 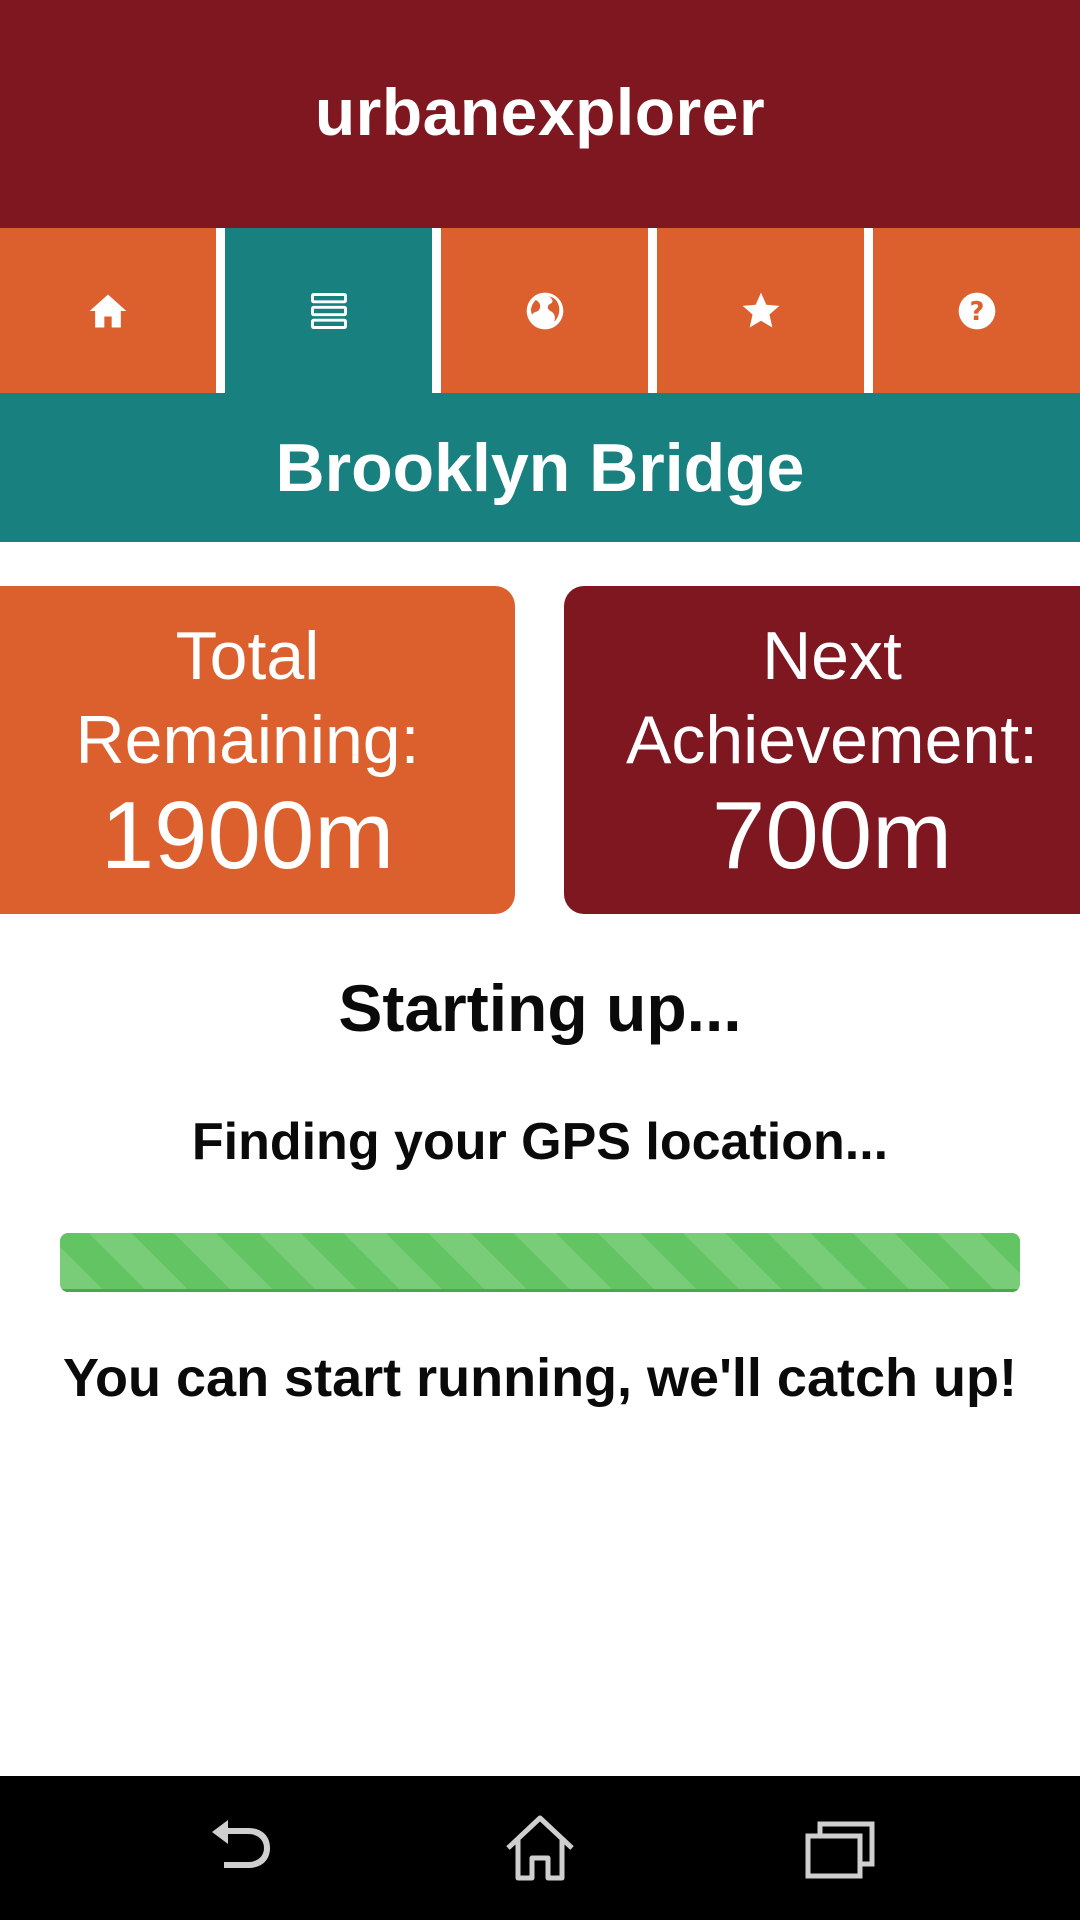 What do you see at coordinates (832, 835) in the screenshot?
I see `next-achievement-value: 700m` at bounding box center [832, 835].